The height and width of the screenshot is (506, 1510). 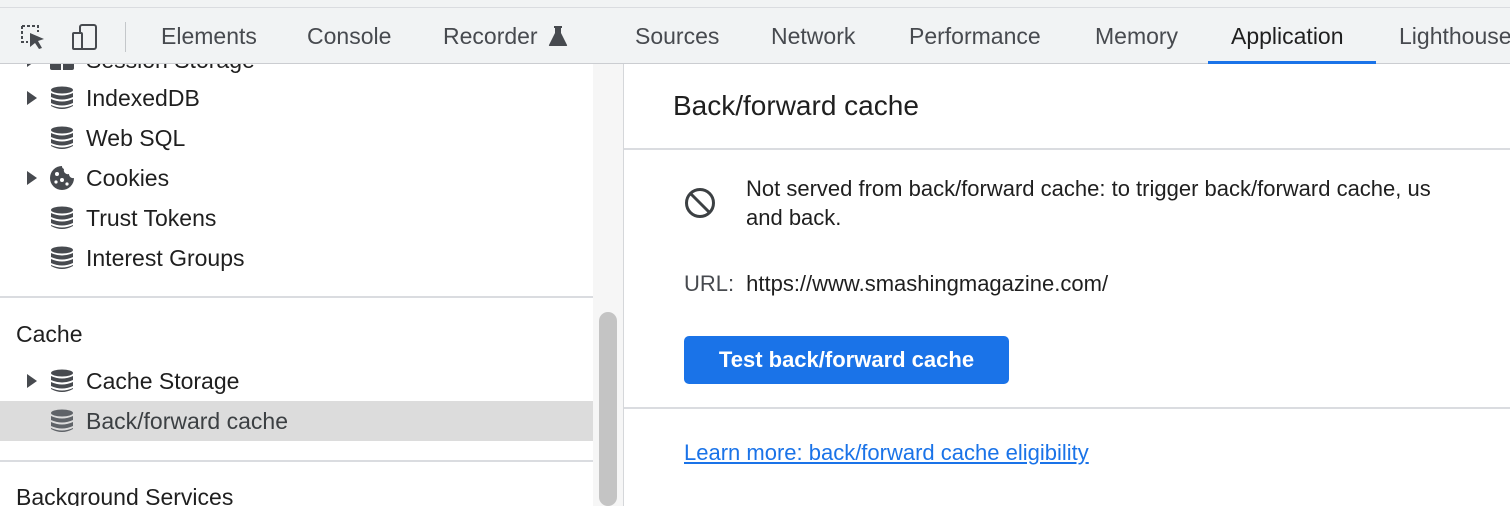 I want to click on inspect-element-icon, so click(x=33, y=37).